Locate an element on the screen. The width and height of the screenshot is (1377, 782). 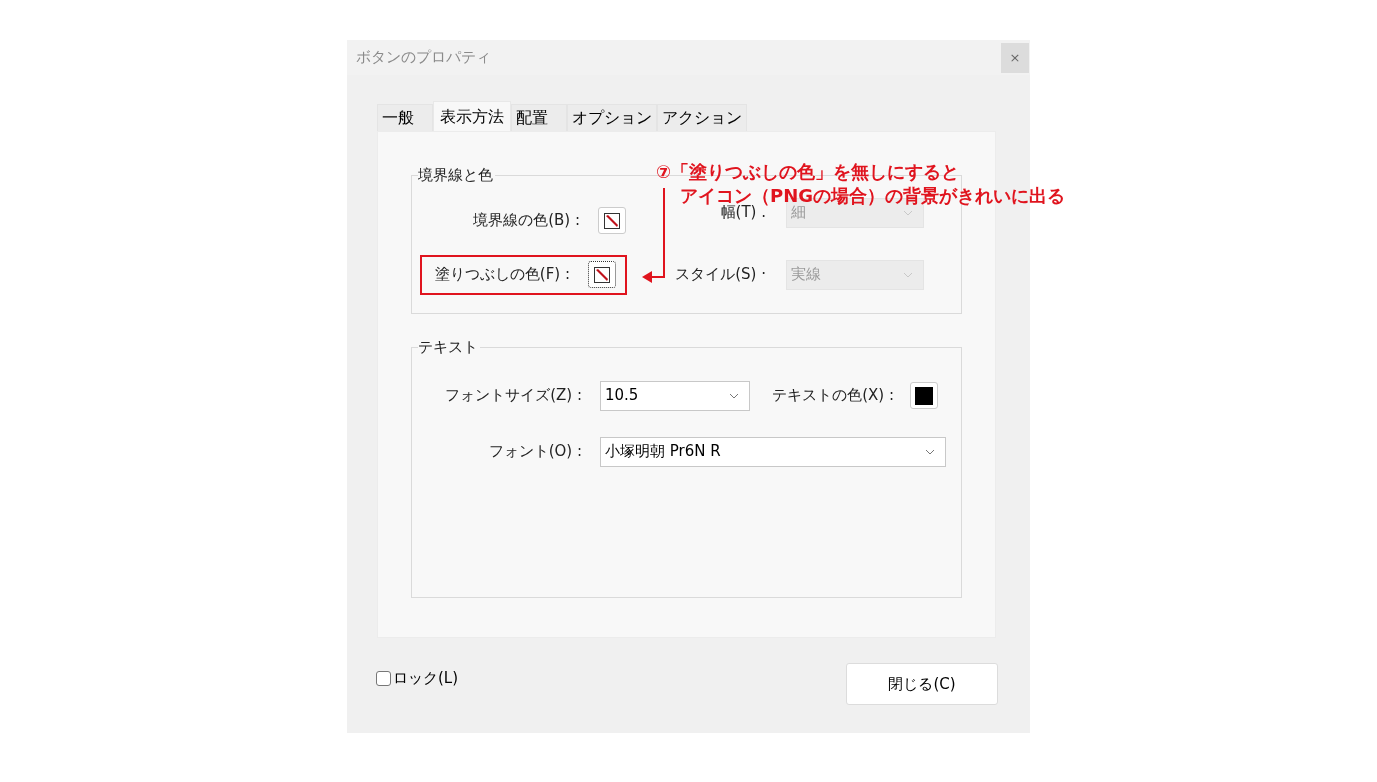
field-label: 塗りつぶしの色(F) : is located at coordinates (501, 275).